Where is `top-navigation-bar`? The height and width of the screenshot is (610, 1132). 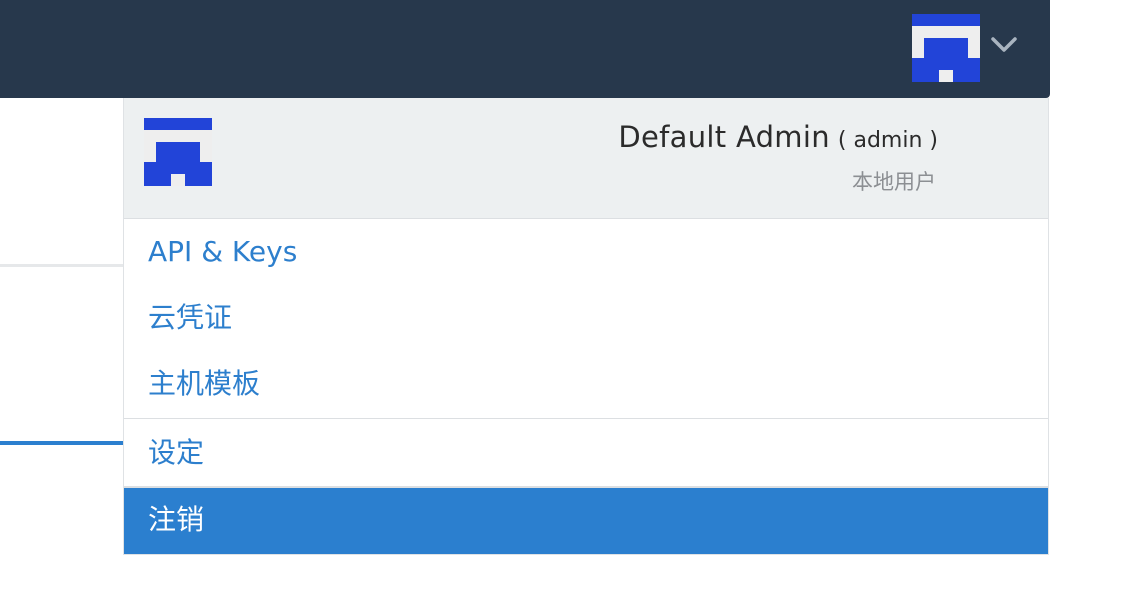
top-navigation-bar is located at coordinates (525, 49).